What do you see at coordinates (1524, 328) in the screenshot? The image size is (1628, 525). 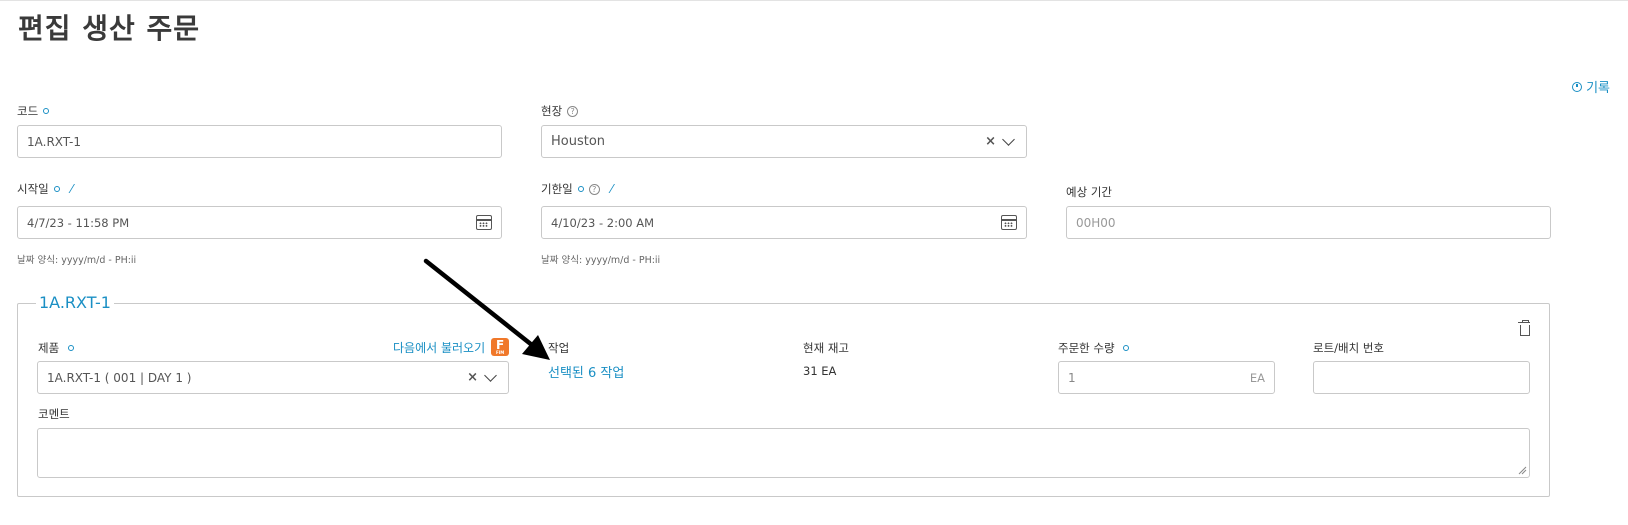 I see `trash-icon` at bounding box center [1524, 328].